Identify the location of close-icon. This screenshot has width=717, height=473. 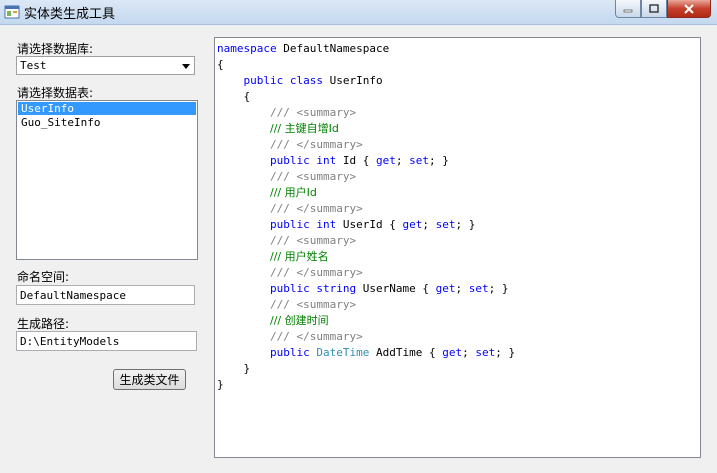
(689, 8).